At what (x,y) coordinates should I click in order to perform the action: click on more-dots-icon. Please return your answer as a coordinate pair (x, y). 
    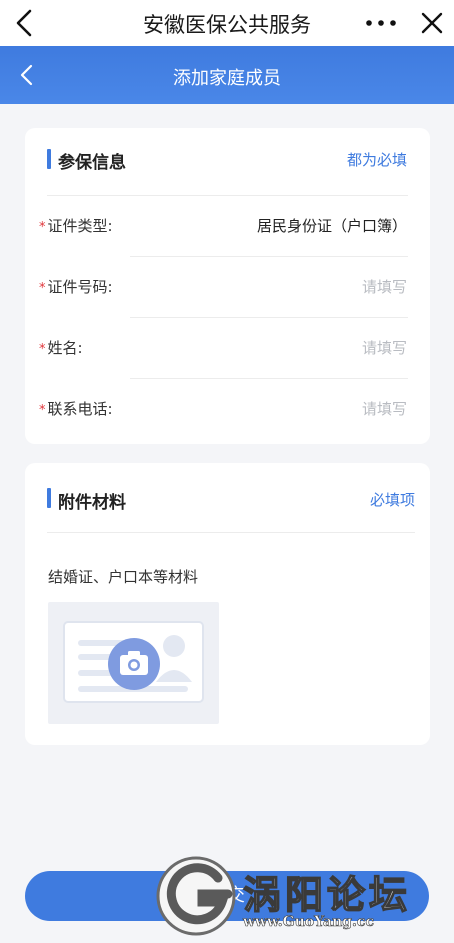
    Looking at the image, I should click on (381, 23).